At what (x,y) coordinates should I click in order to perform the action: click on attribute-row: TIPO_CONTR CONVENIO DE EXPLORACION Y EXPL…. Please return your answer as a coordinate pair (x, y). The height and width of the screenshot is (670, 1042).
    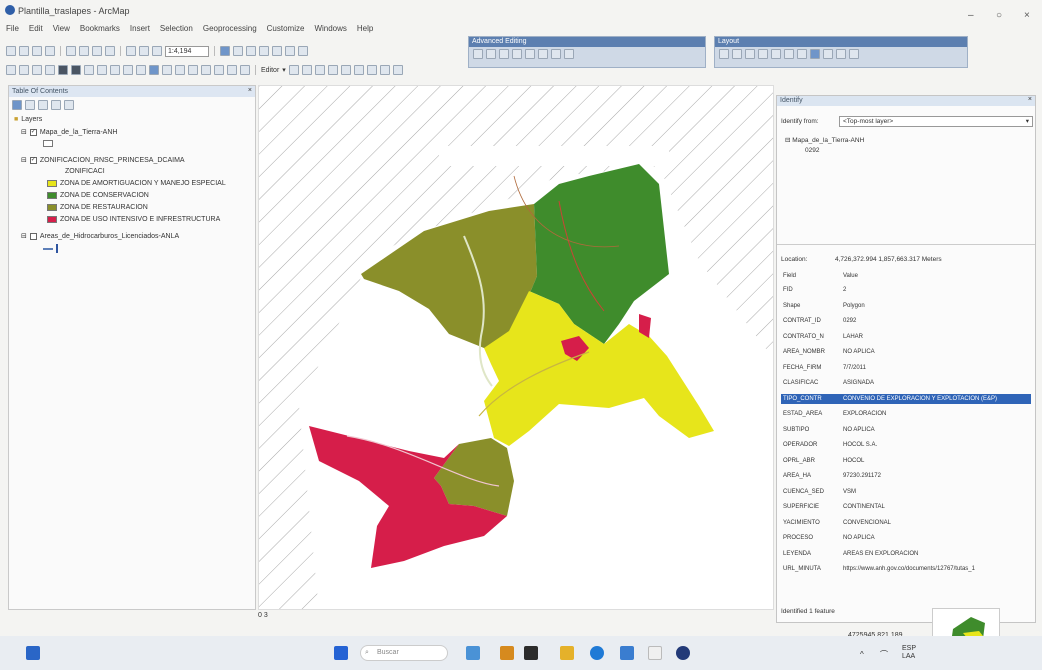
    Looking at the image, I should click on (906, 398).